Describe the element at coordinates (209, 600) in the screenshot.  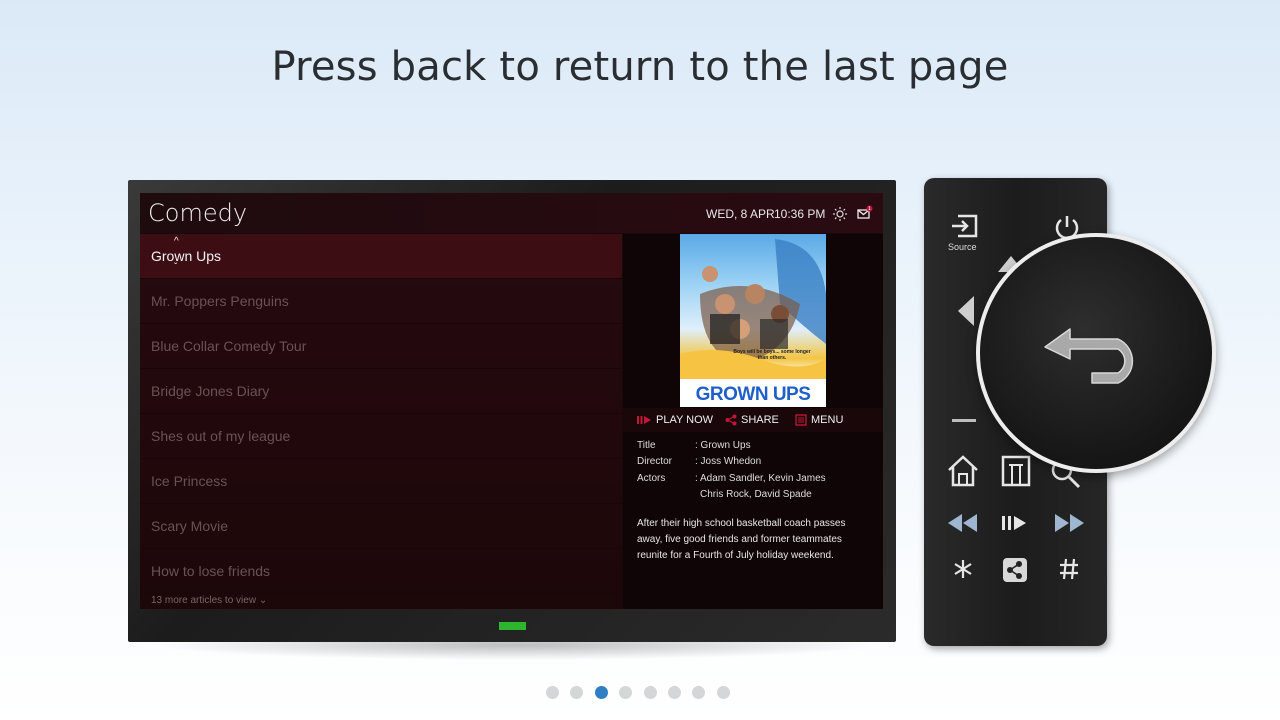
I see `more-articles-link: 13 more articles to view ⌄` at that location.